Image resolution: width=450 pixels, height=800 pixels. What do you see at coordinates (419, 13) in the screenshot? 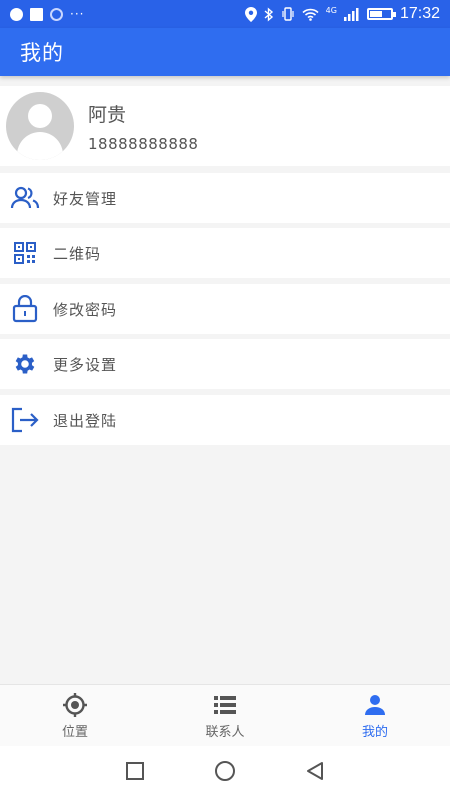
I see `clock: 17:32` at bounding box center [419, 13].